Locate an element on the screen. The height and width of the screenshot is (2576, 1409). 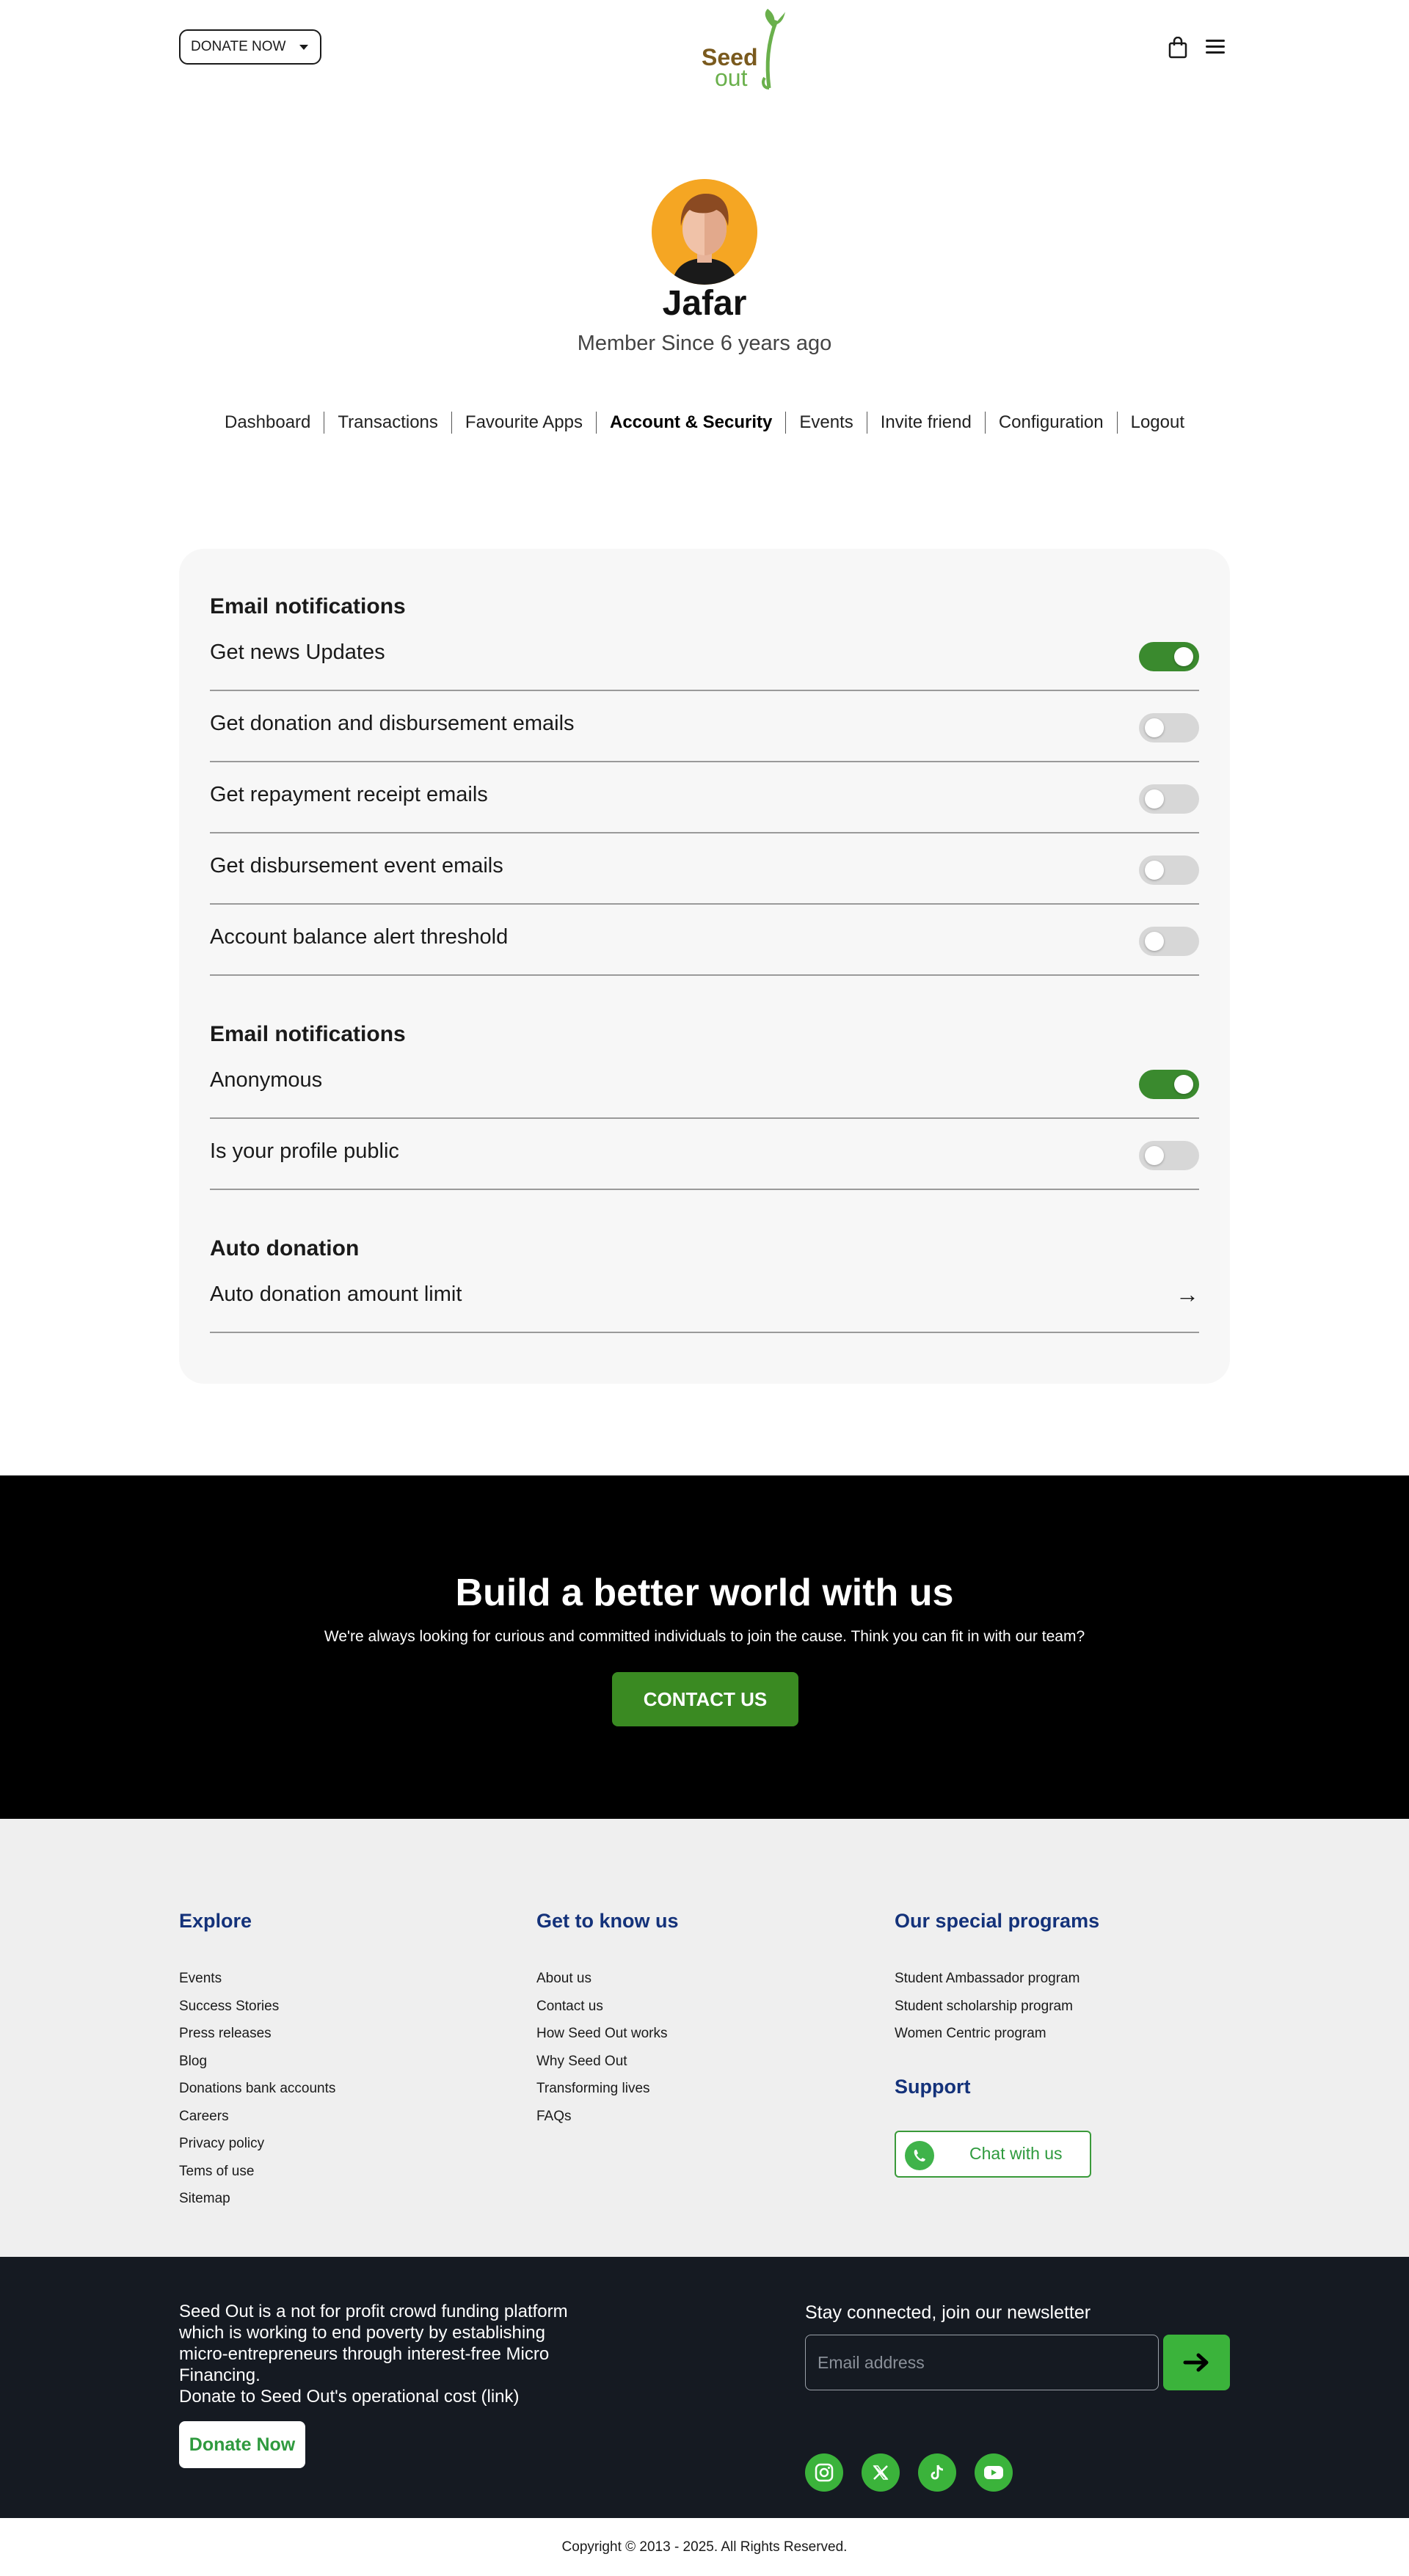
footer-link: Student scholarship program is located at coordinates (997, 2007).